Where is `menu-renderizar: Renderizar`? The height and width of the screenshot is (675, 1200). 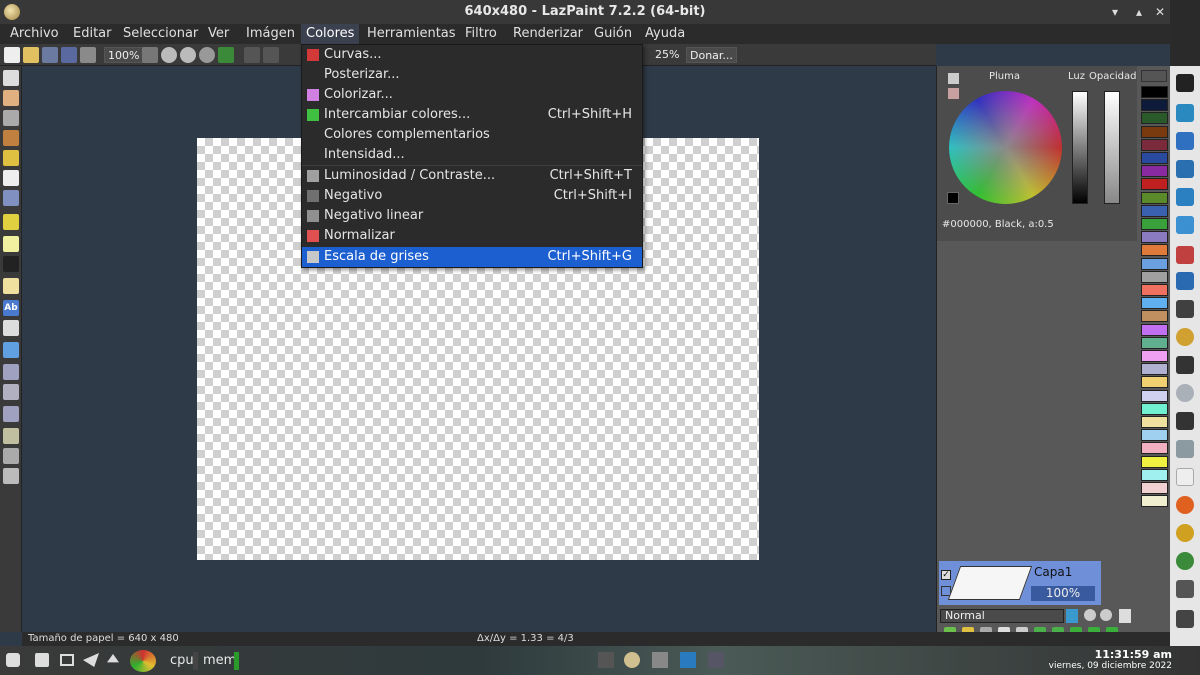
menu-renderizar: Renderizar is located at coordinates (548, 34).